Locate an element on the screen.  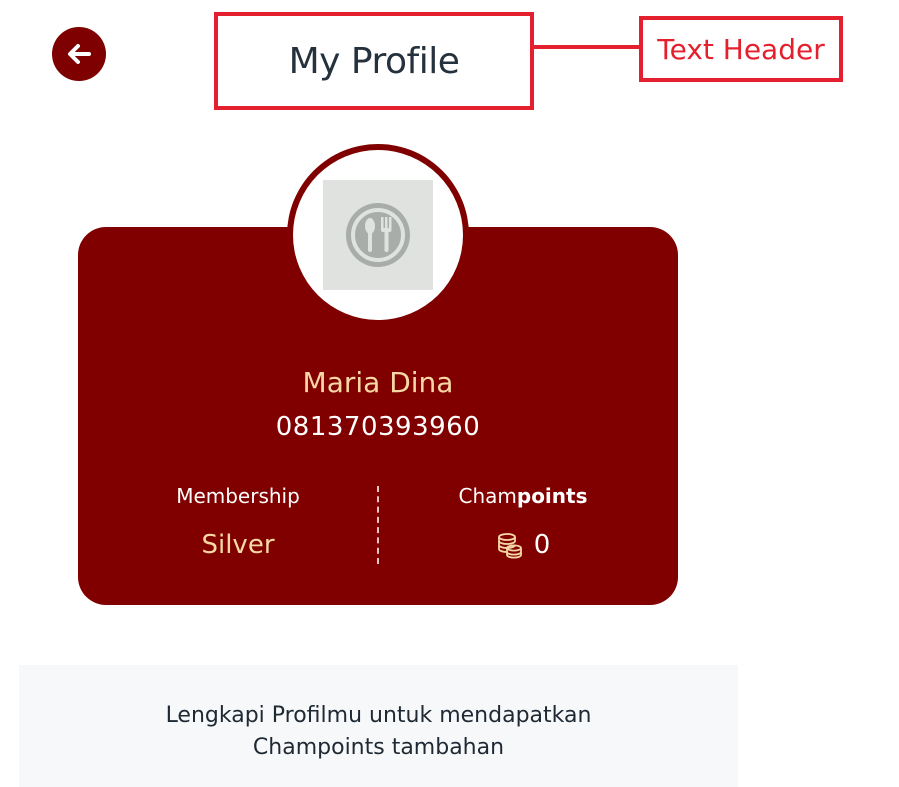
champoints-stat: Champoints 0 is located at coordinates (523, 522).